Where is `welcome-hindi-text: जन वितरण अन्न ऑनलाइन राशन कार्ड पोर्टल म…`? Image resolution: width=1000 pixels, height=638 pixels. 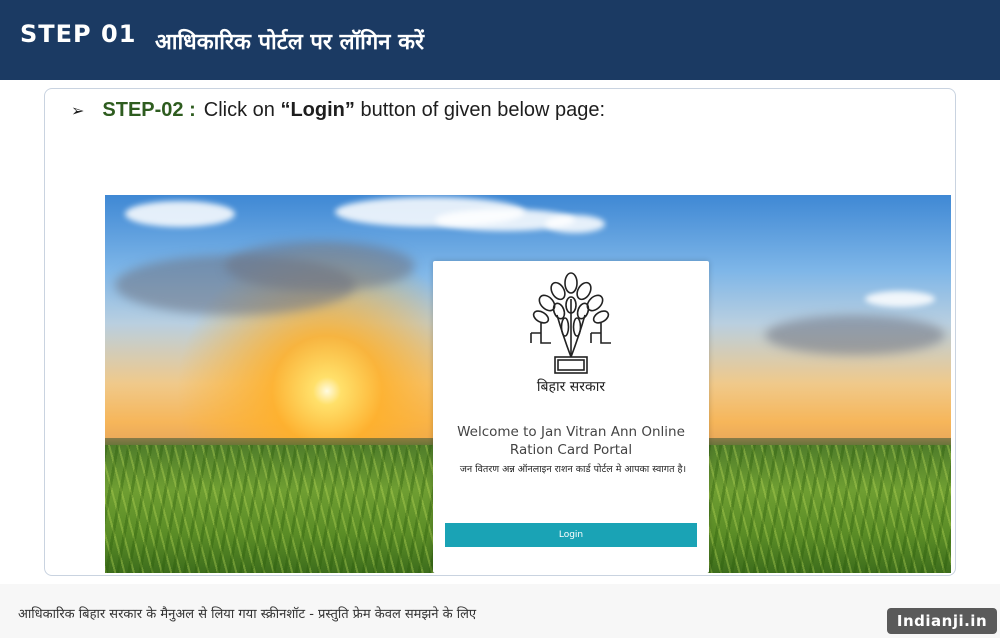 welcome-hindi-text: जन वितरण अन्न ऑनलाइन राशन कार्ड पोर्टल म… is located at coordinates (573, 469).